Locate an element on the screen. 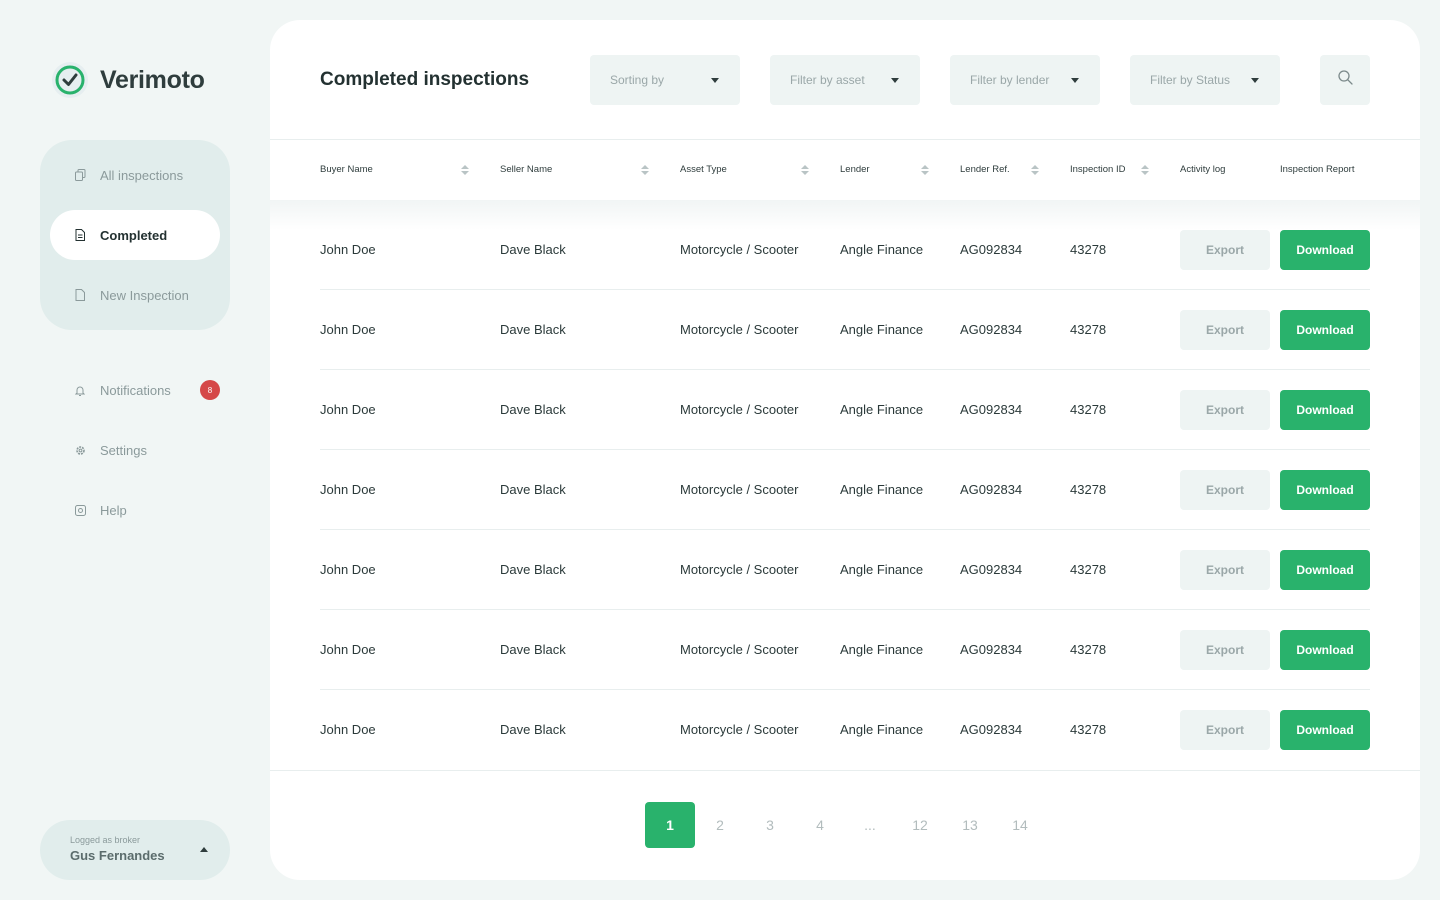  help-icon is located at coordinates (80, 510).